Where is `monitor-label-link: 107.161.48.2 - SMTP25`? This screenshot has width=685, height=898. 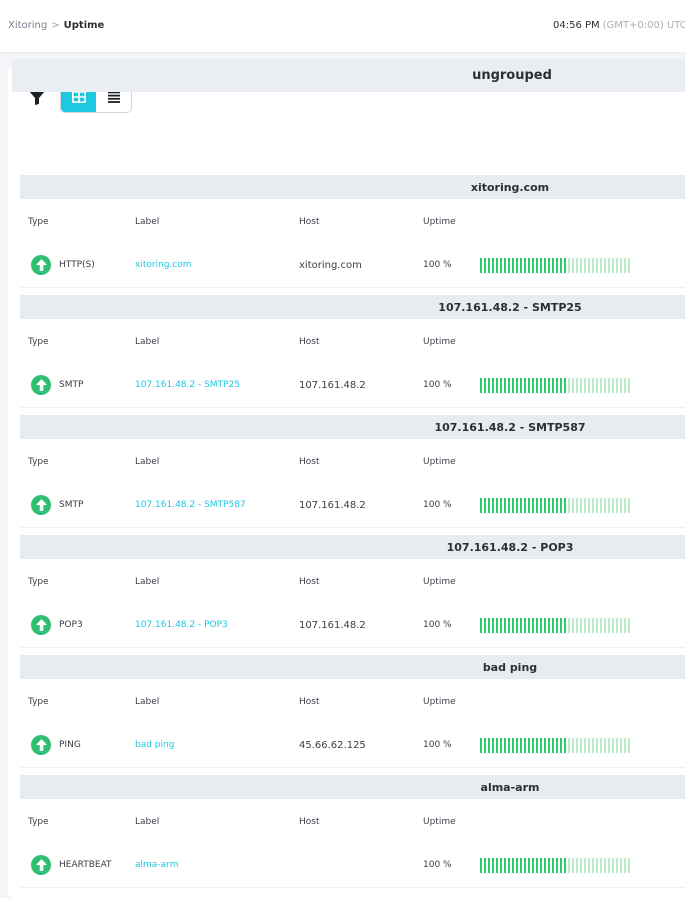
monitor-label-link: 107.161.48.2 - SMTP25 is located at coordinates (187, 385).